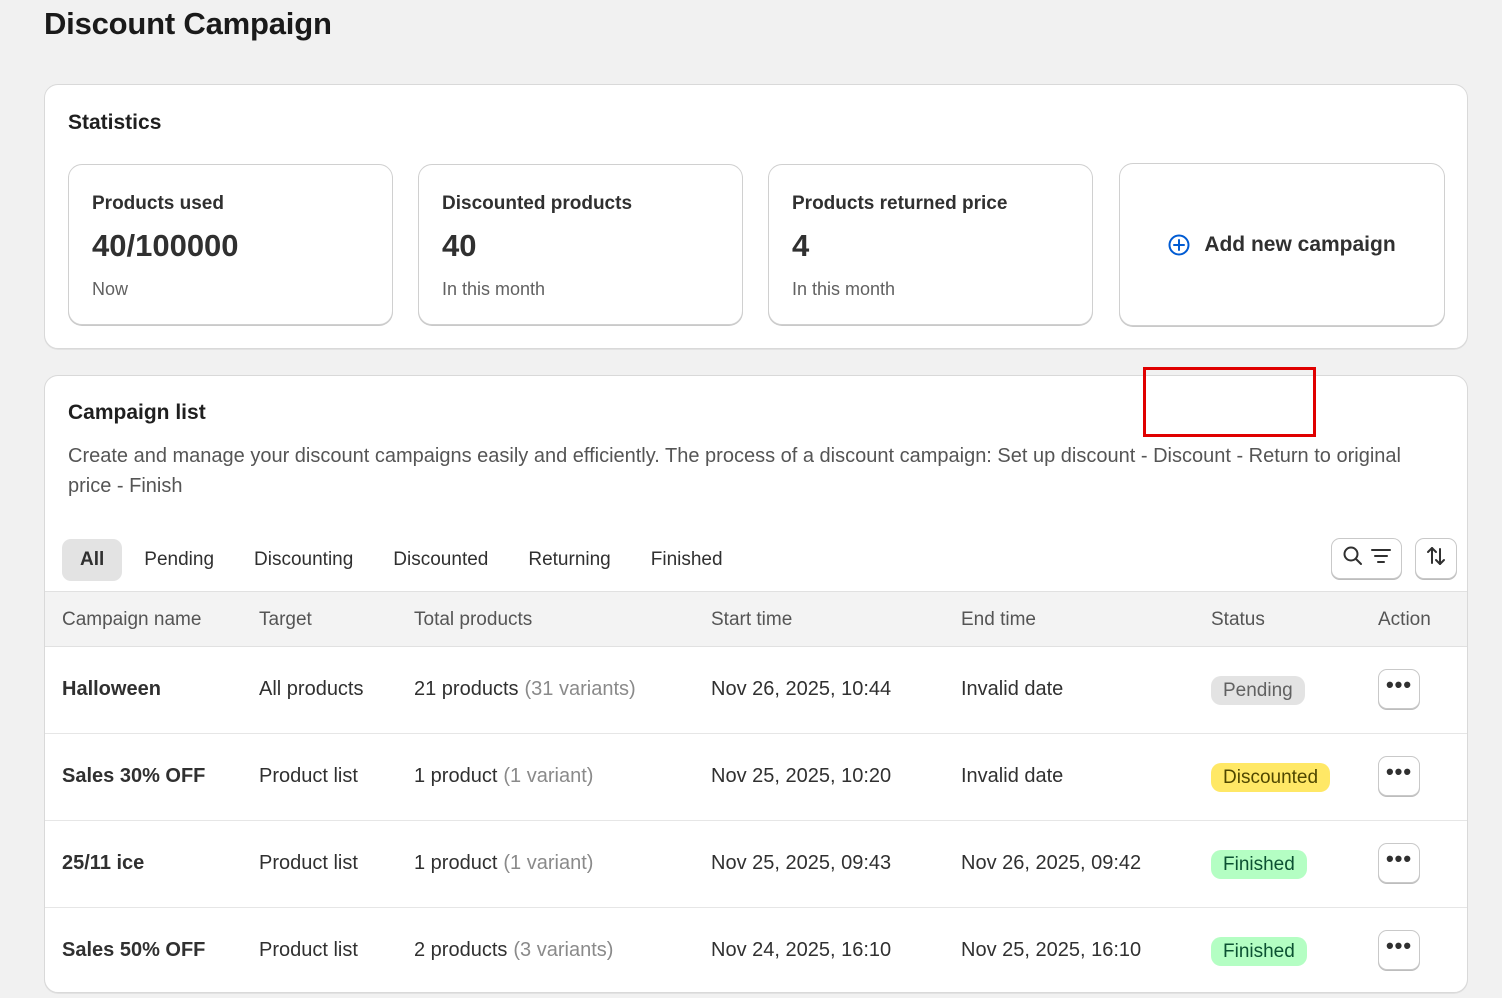  What do you see at coordinates (1051, 863) in the screenshot?
I see `campaign-end-time: Nov 26, 2025, 09:42` at bounding box center [1051, 863].